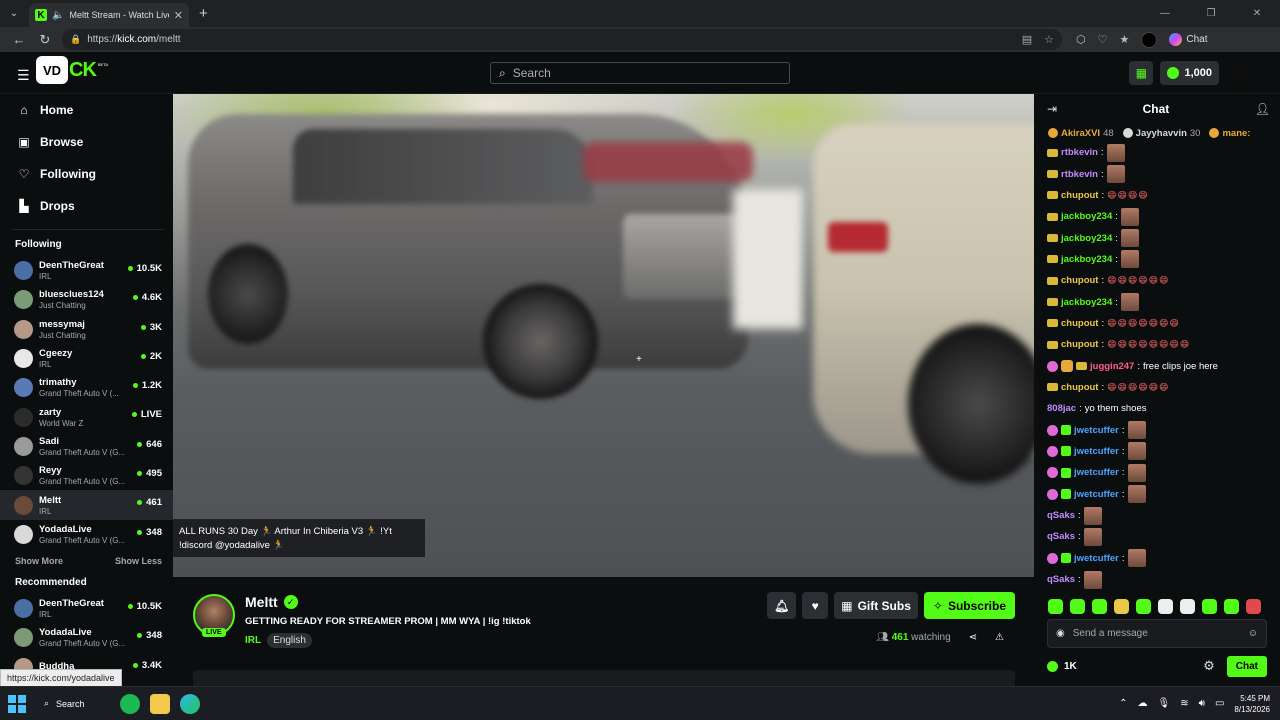 The height and width of the screenshot is (720, 1280). What do you see at coordinates (19, 39) in the screenshot?
I see `back-button: ←` at bounding box center [19, 39].